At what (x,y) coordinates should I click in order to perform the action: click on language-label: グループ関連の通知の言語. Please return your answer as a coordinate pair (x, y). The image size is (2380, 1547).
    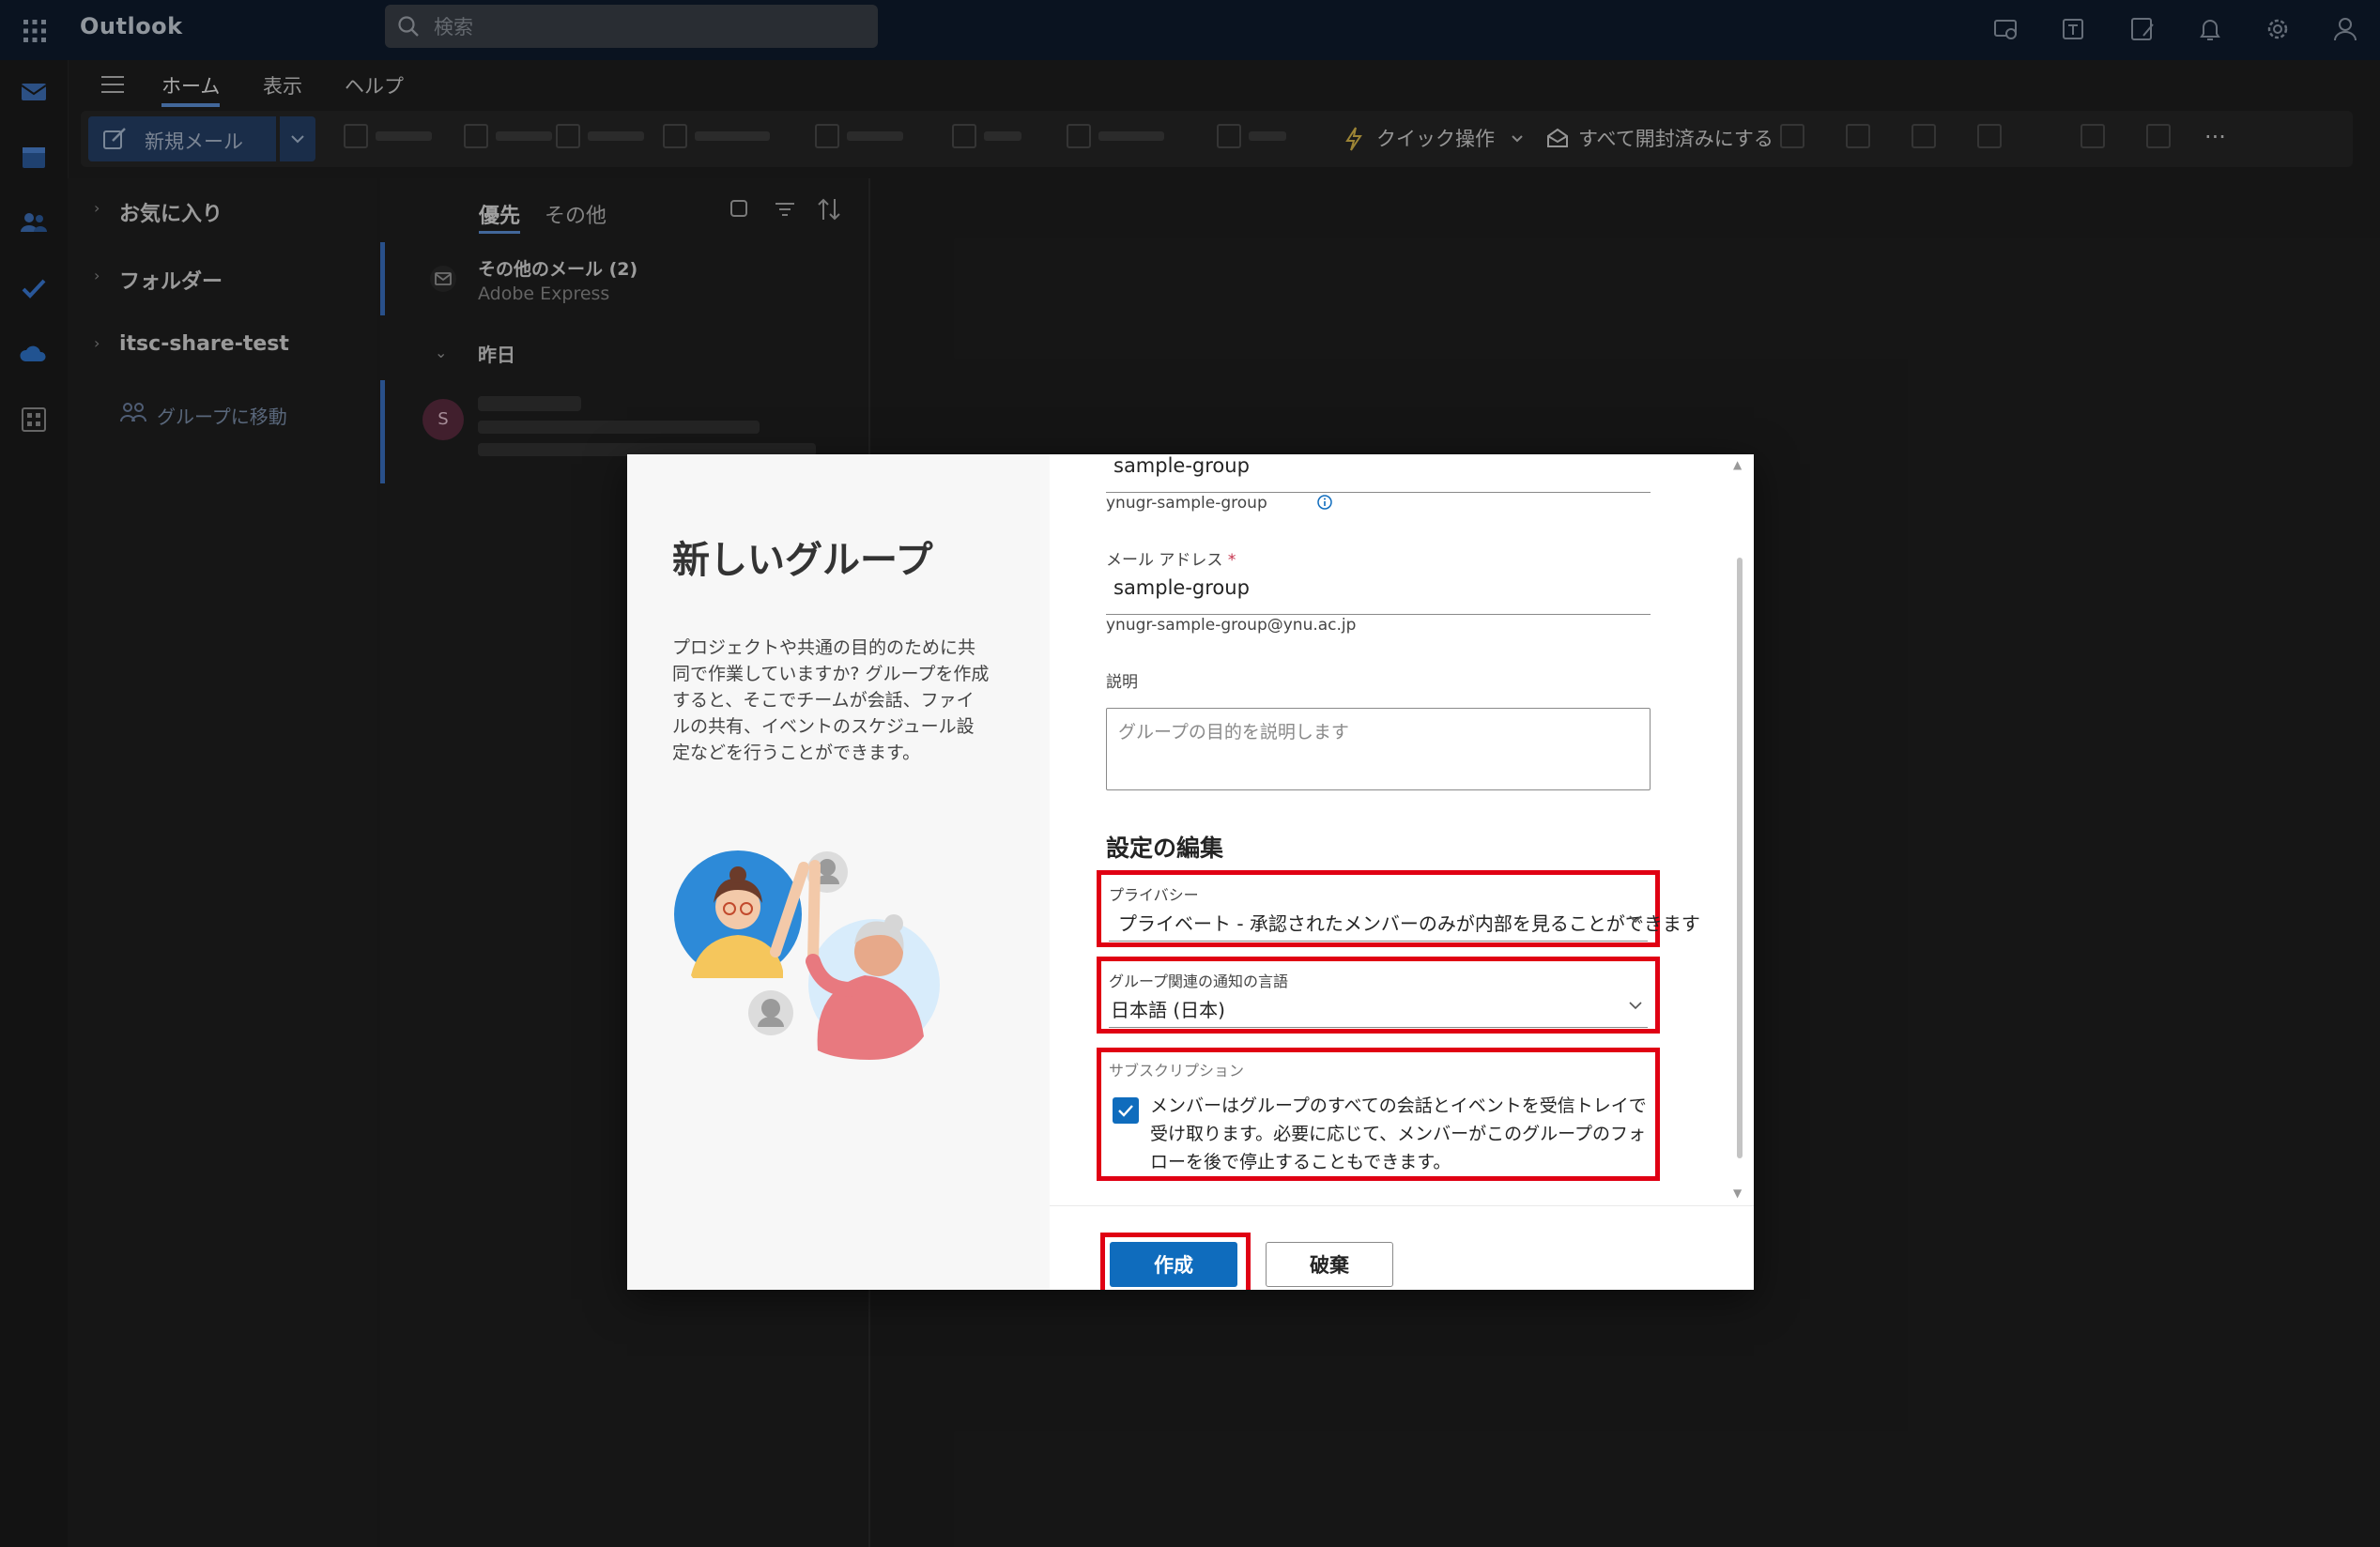
    Looking at the image, I should click on (1199, 981).